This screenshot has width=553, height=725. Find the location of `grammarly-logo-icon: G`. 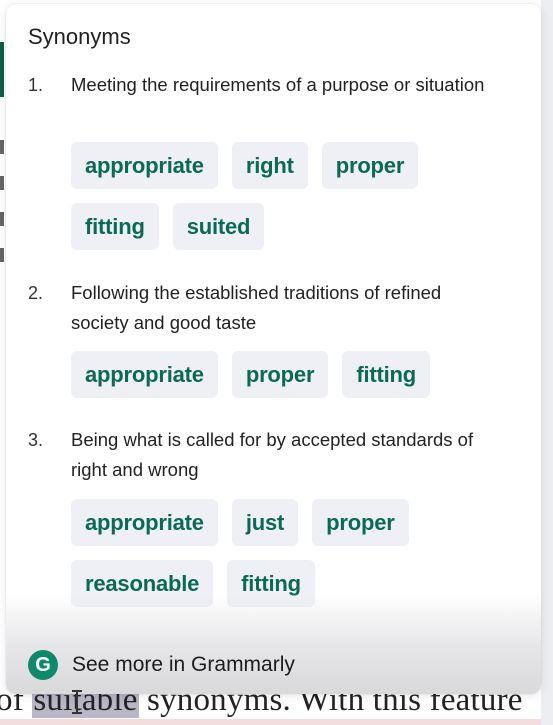

grammarly-logo-icon: G is located at coordinates (43, 665).